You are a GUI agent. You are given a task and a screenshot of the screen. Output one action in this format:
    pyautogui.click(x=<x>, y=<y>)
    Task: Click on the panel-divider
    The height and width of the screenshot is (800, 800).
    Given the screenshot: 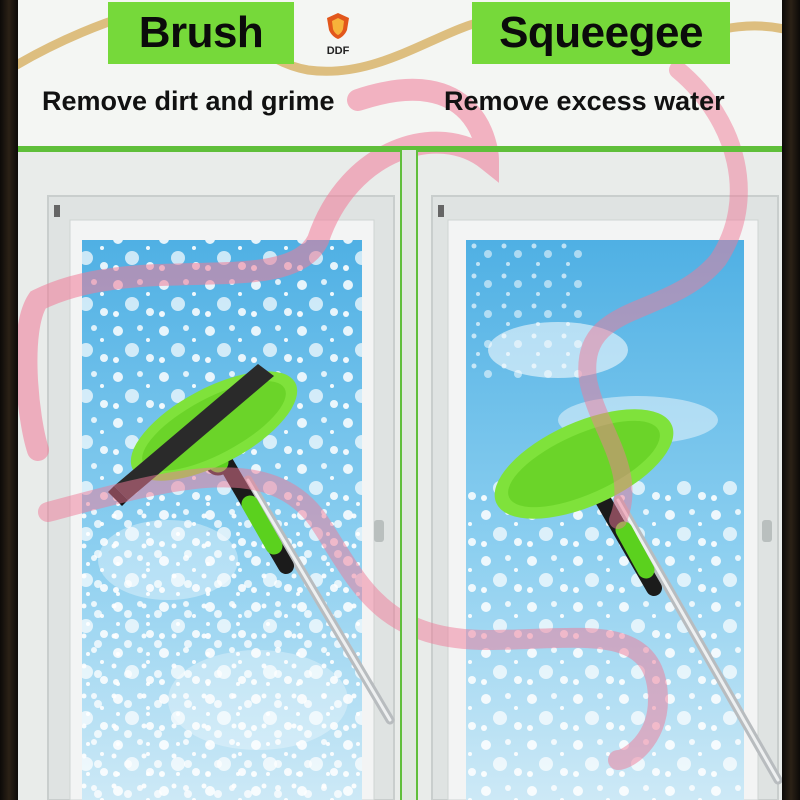 What is the action you would take?
    pyautogui.click(x=409, y=475)
    